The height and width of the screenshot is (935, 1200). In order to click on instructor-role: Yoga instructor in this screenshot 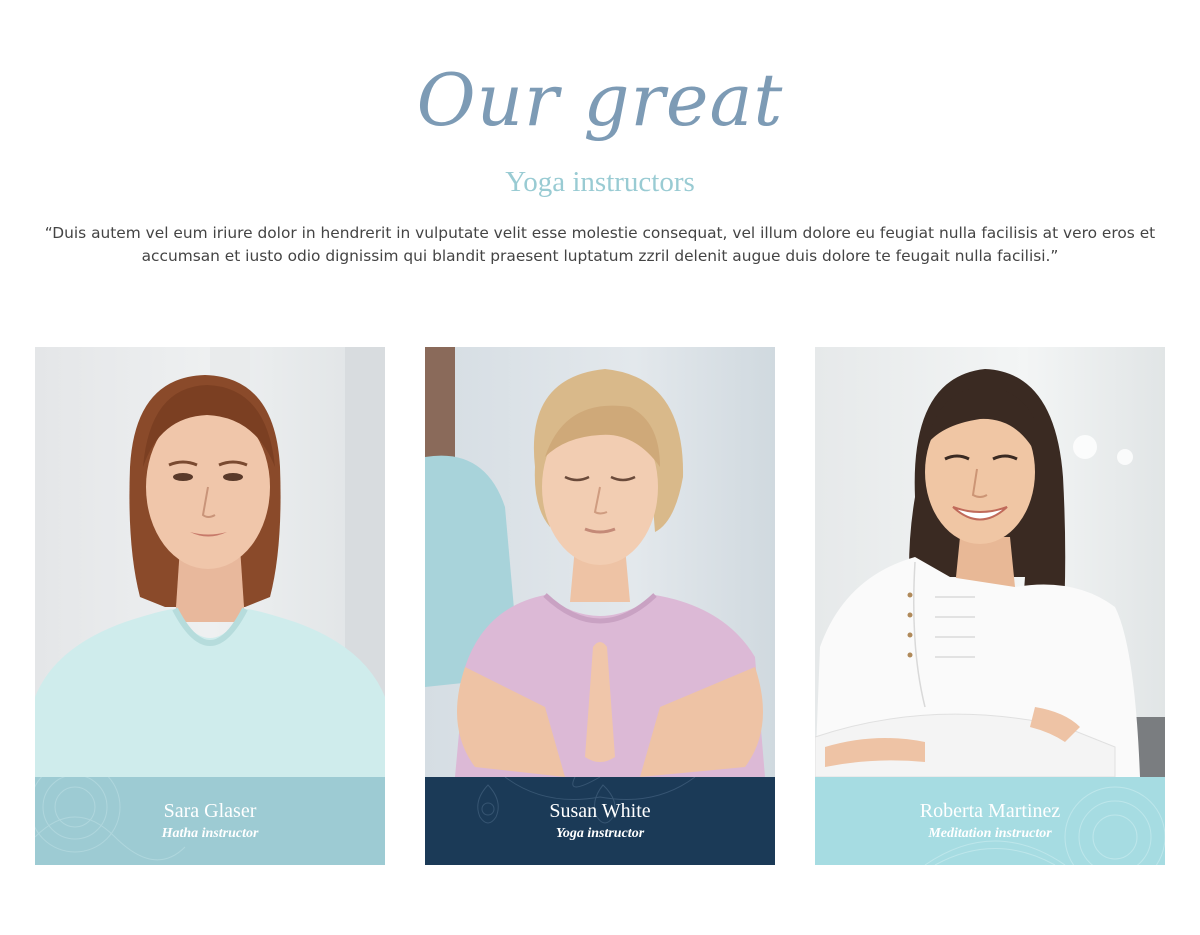, I will do `click(600, 833)`.